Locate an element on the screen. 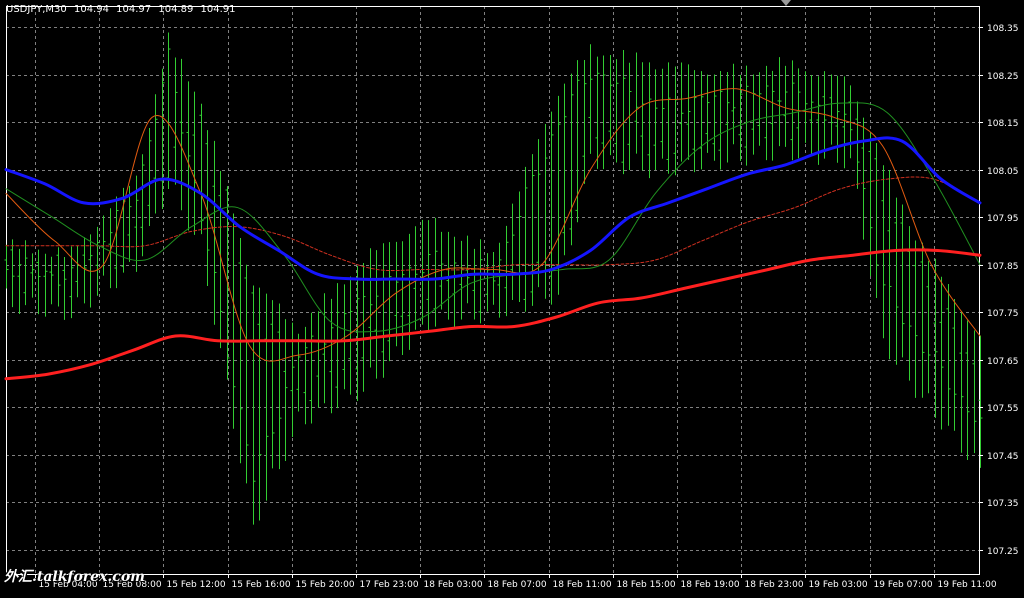 Image resolution: width=1024 pixels, height=598 pixels. y-tick-label: 108.25 is located at coordinates (1003, 77).